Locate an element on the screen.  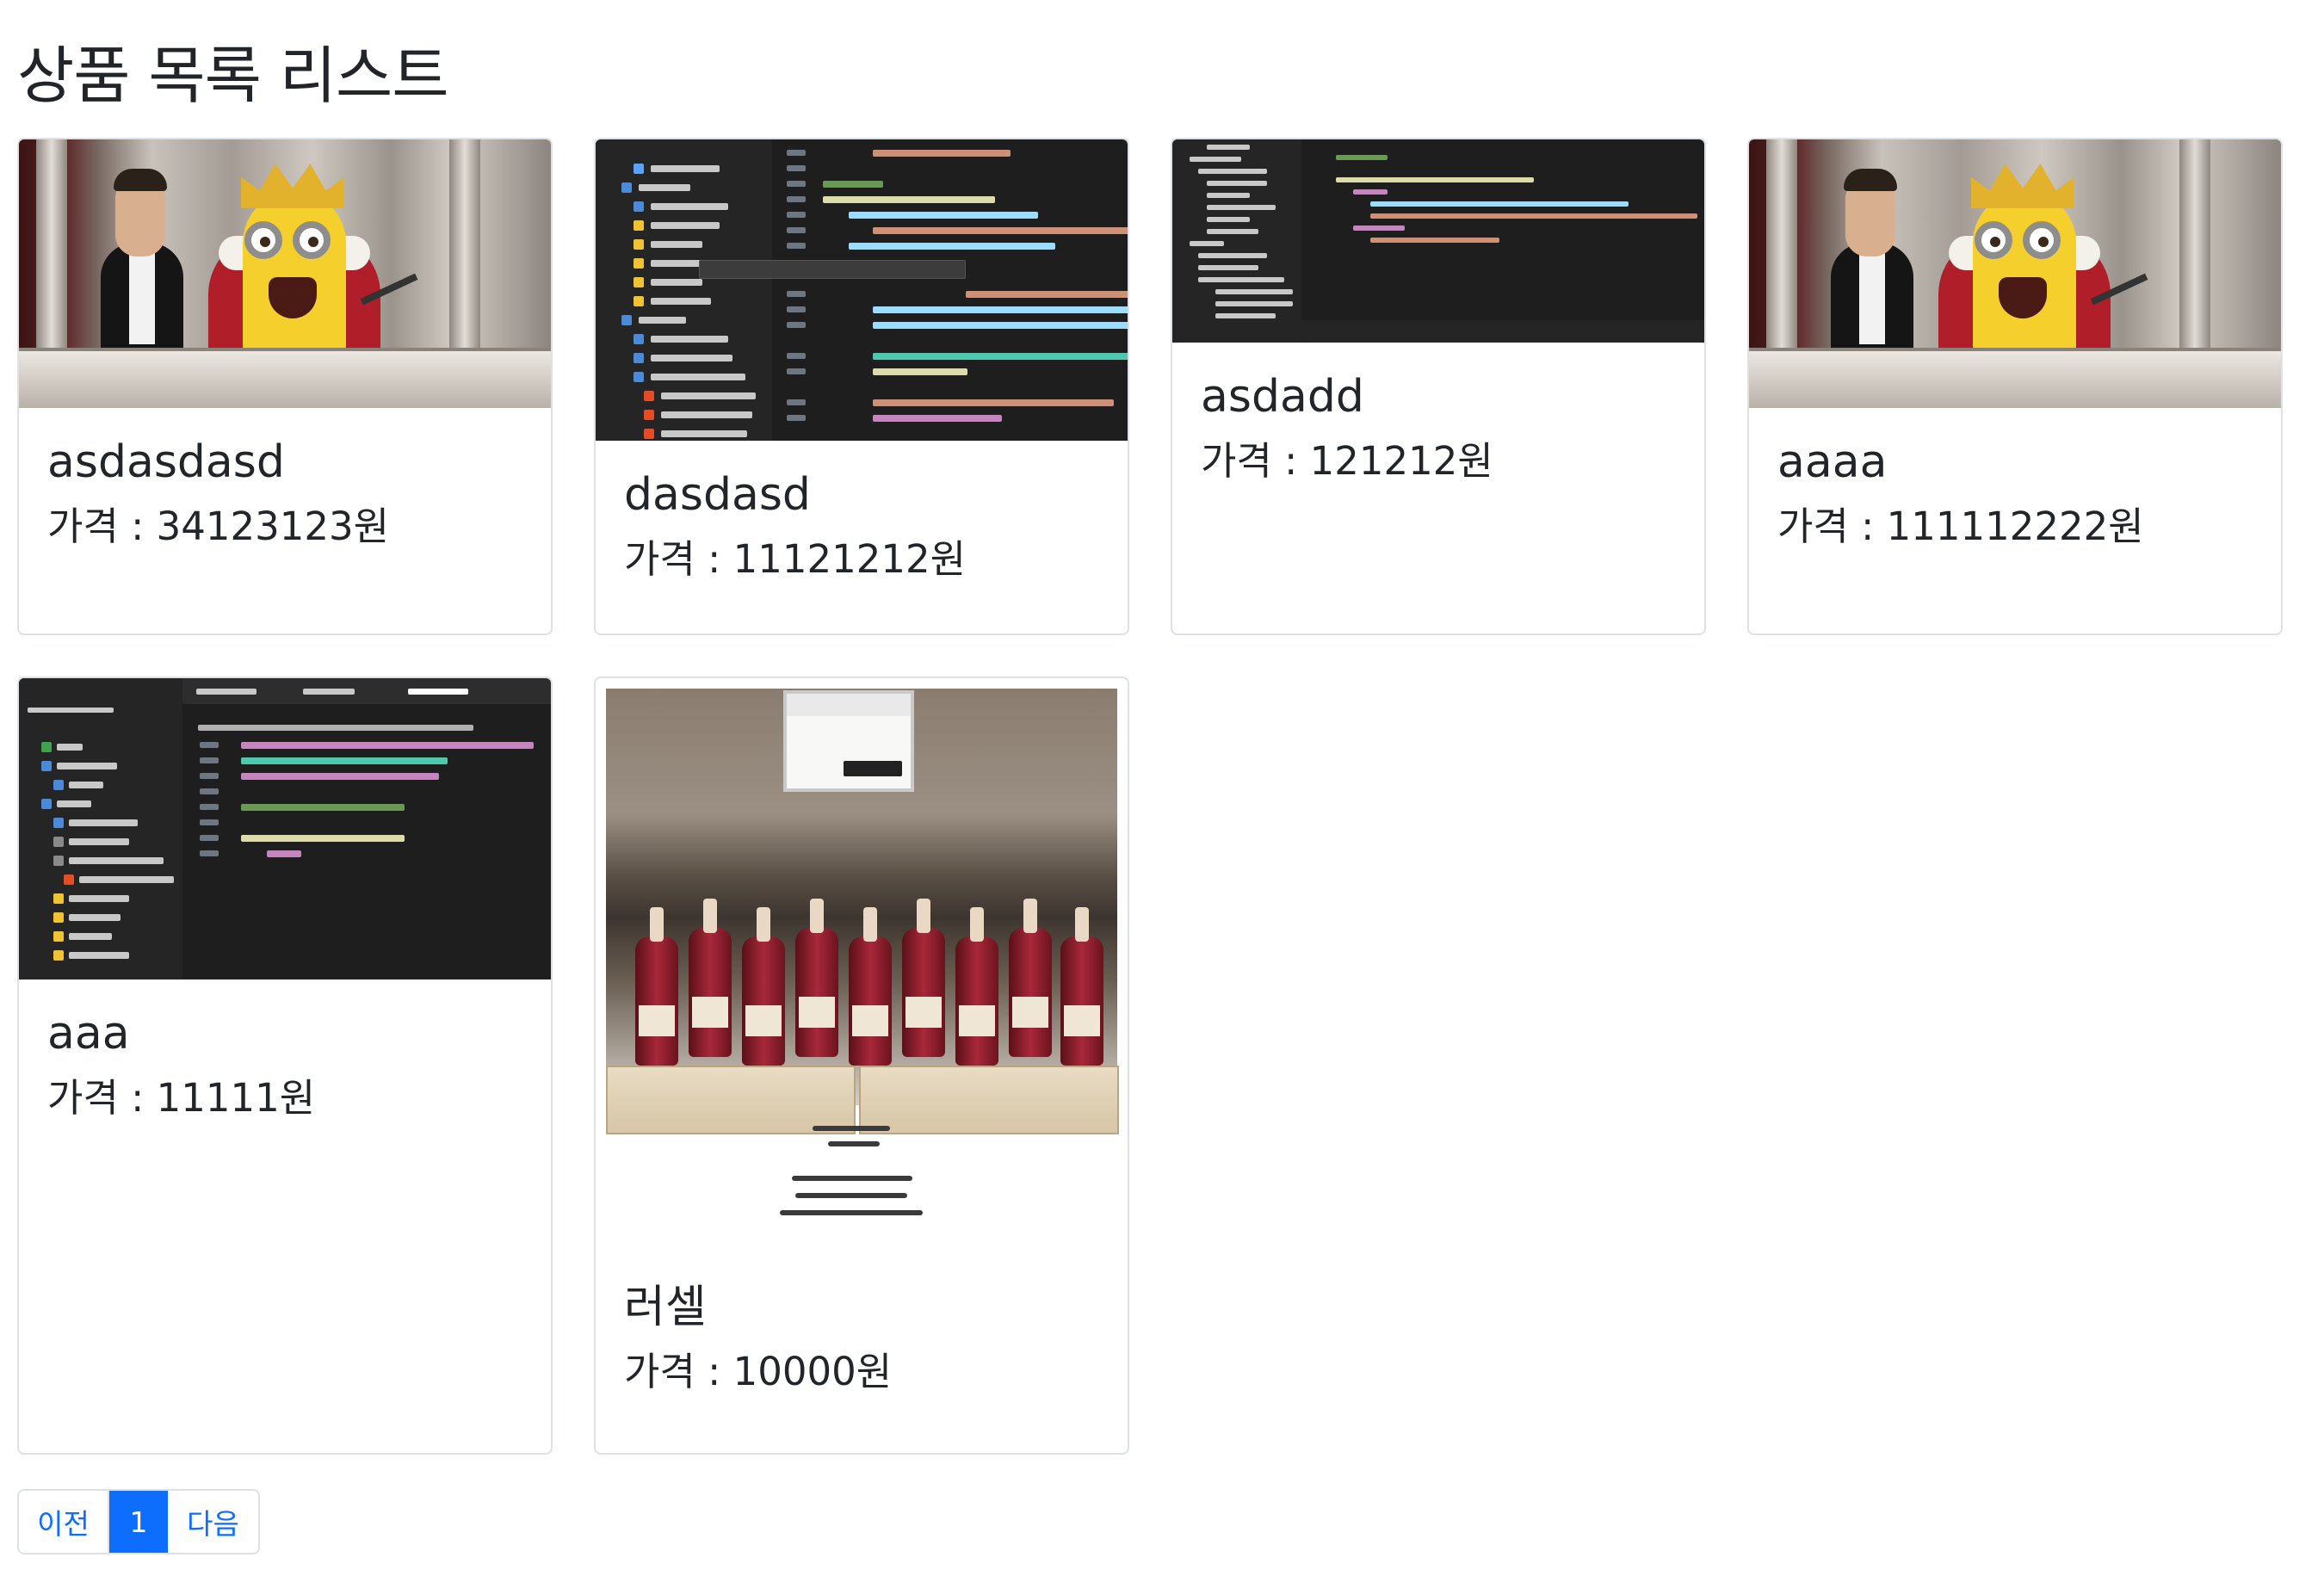
product-price: 가격 : 11121212원 is located at coordinates (795, 559).